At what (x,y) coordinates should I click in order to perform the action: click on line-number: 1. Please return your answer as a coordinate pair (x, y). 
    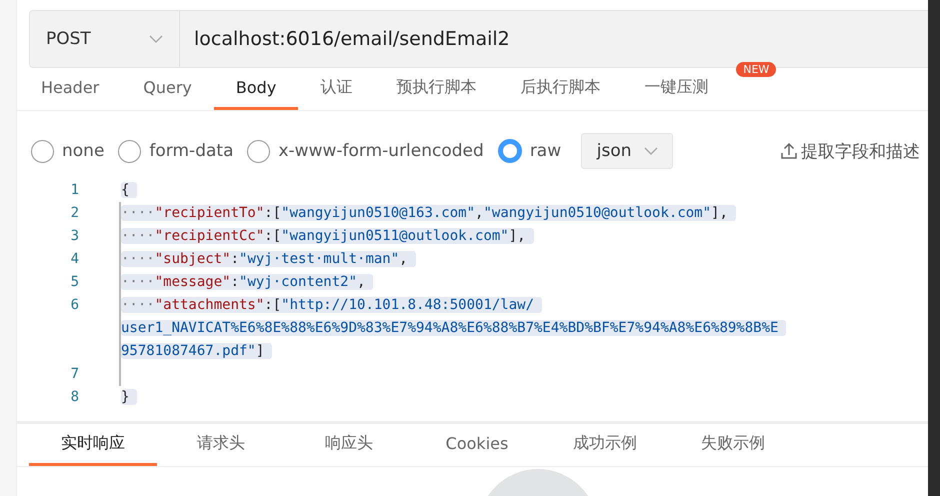
    Looking at the image, I should click on (74, 190).